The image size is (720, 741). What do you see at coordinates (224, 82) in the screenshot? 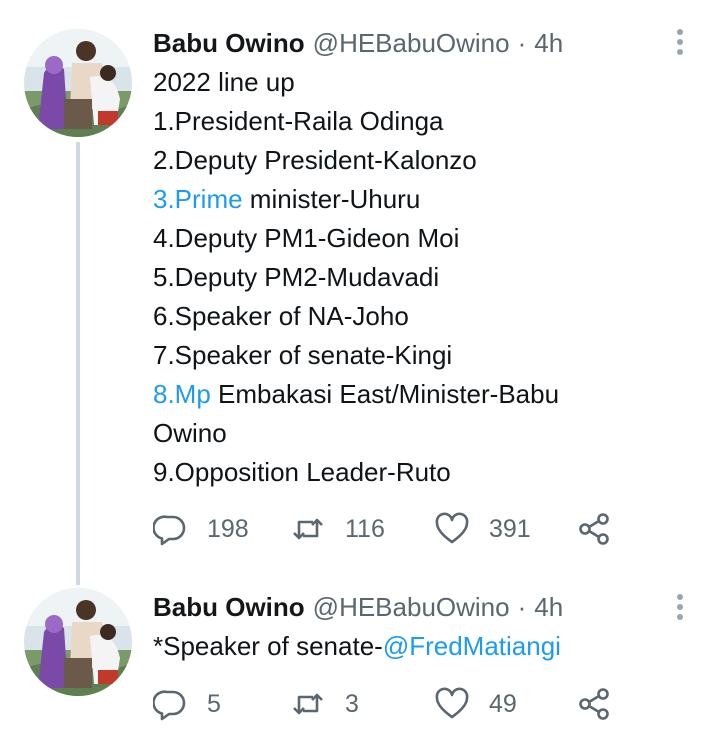
I see `tweet-text-line: 2022 line up` at bounding box center [224, 82].